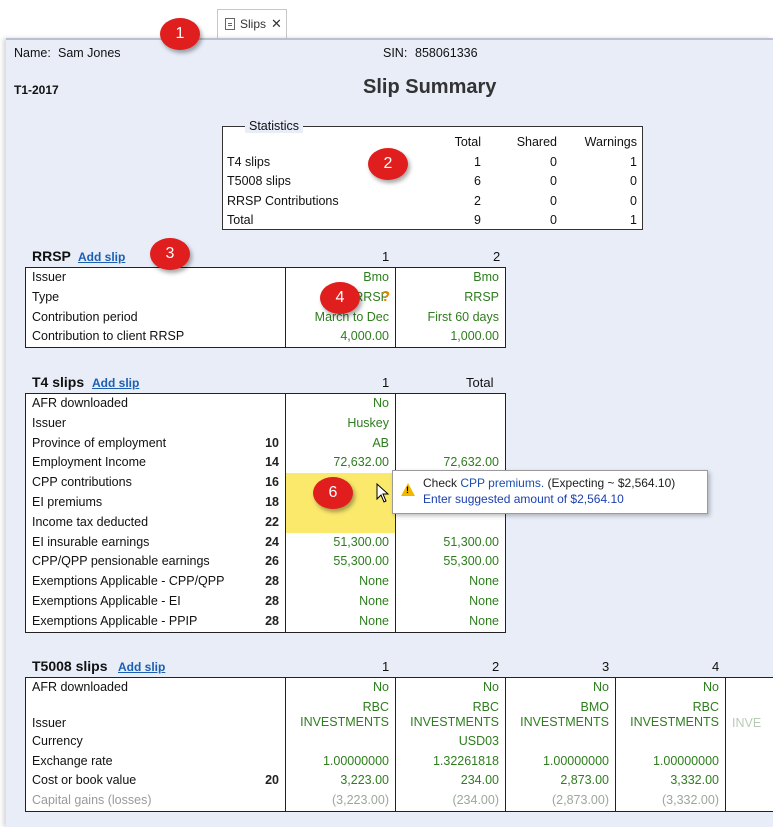  I want to click on warning-icon, so click(408, 489).